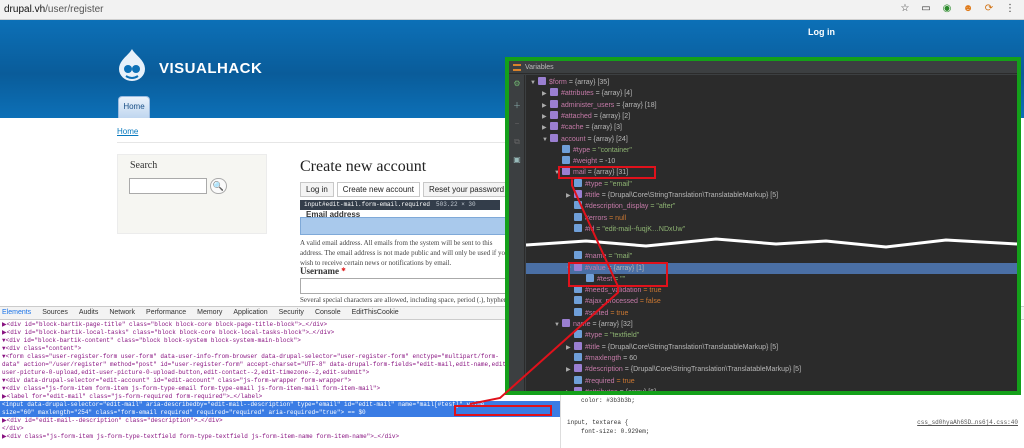  Describe the element at coordinates (88, 313) in the screenshot. I see `devtools-tab-audits: Audits` at that location.